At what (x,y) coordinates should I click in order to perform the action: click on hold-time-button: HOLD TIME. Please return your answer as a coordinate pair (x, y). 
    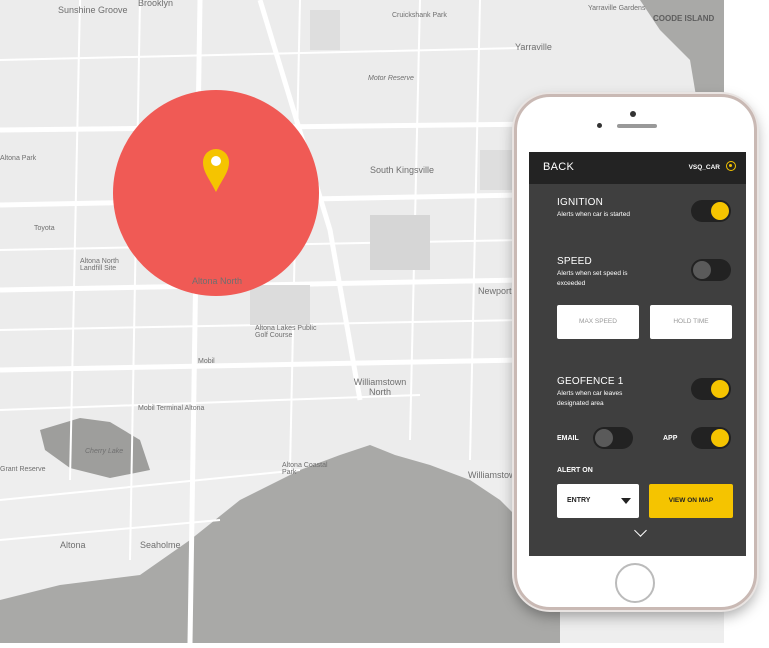
    Looking at the image, I should click on (691, 322).